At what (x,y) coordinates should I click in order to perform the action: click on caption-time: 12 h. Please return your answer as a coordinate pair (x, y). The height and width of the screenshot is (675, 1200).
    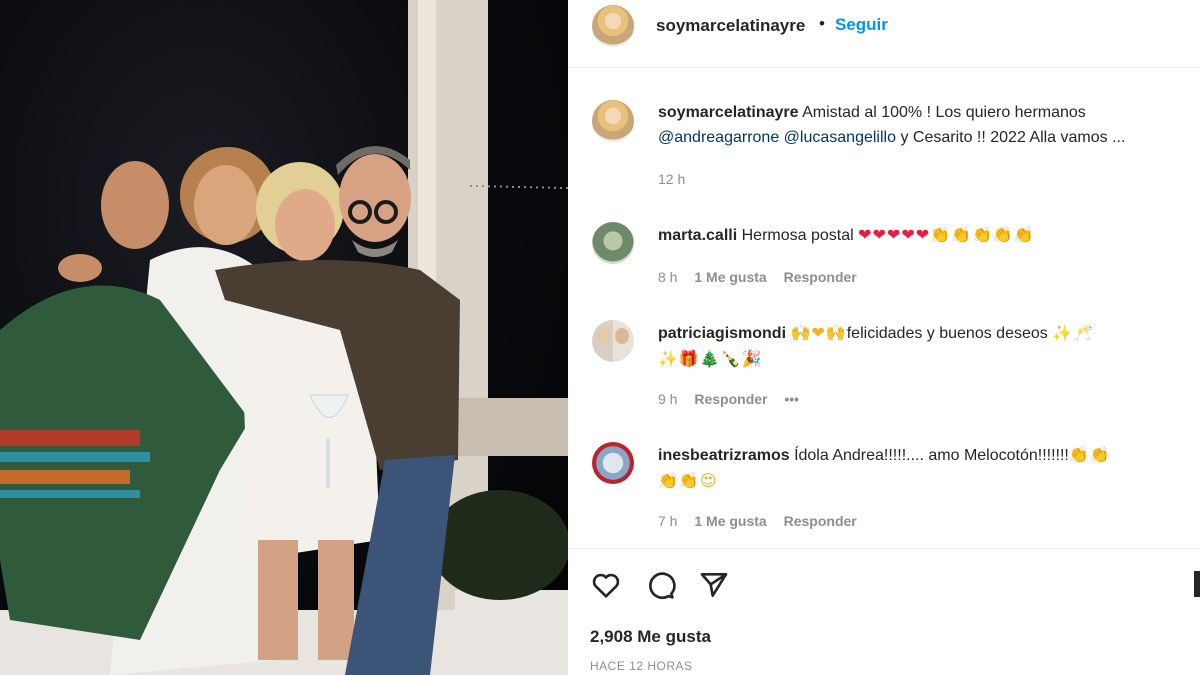
    Looking at the image, I should click on (671, 179).